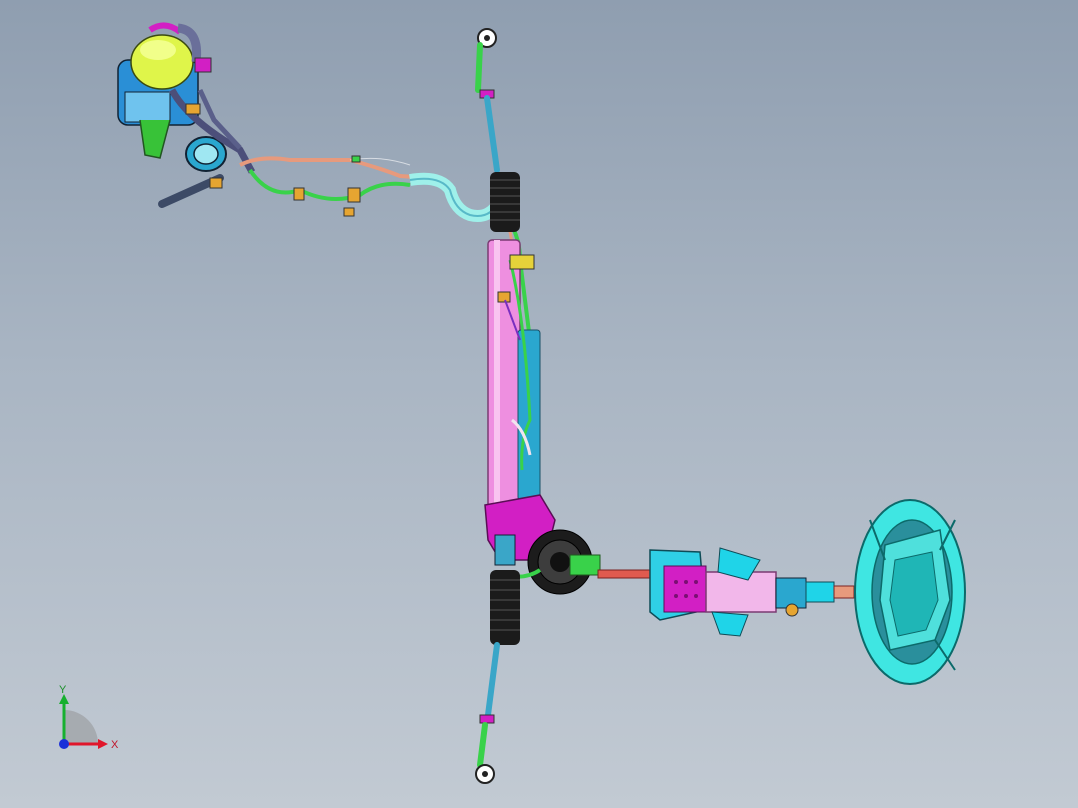  Describe the element at coordinates (514, 346) in the screenshot. I see `steering-rack-housing` at that location.